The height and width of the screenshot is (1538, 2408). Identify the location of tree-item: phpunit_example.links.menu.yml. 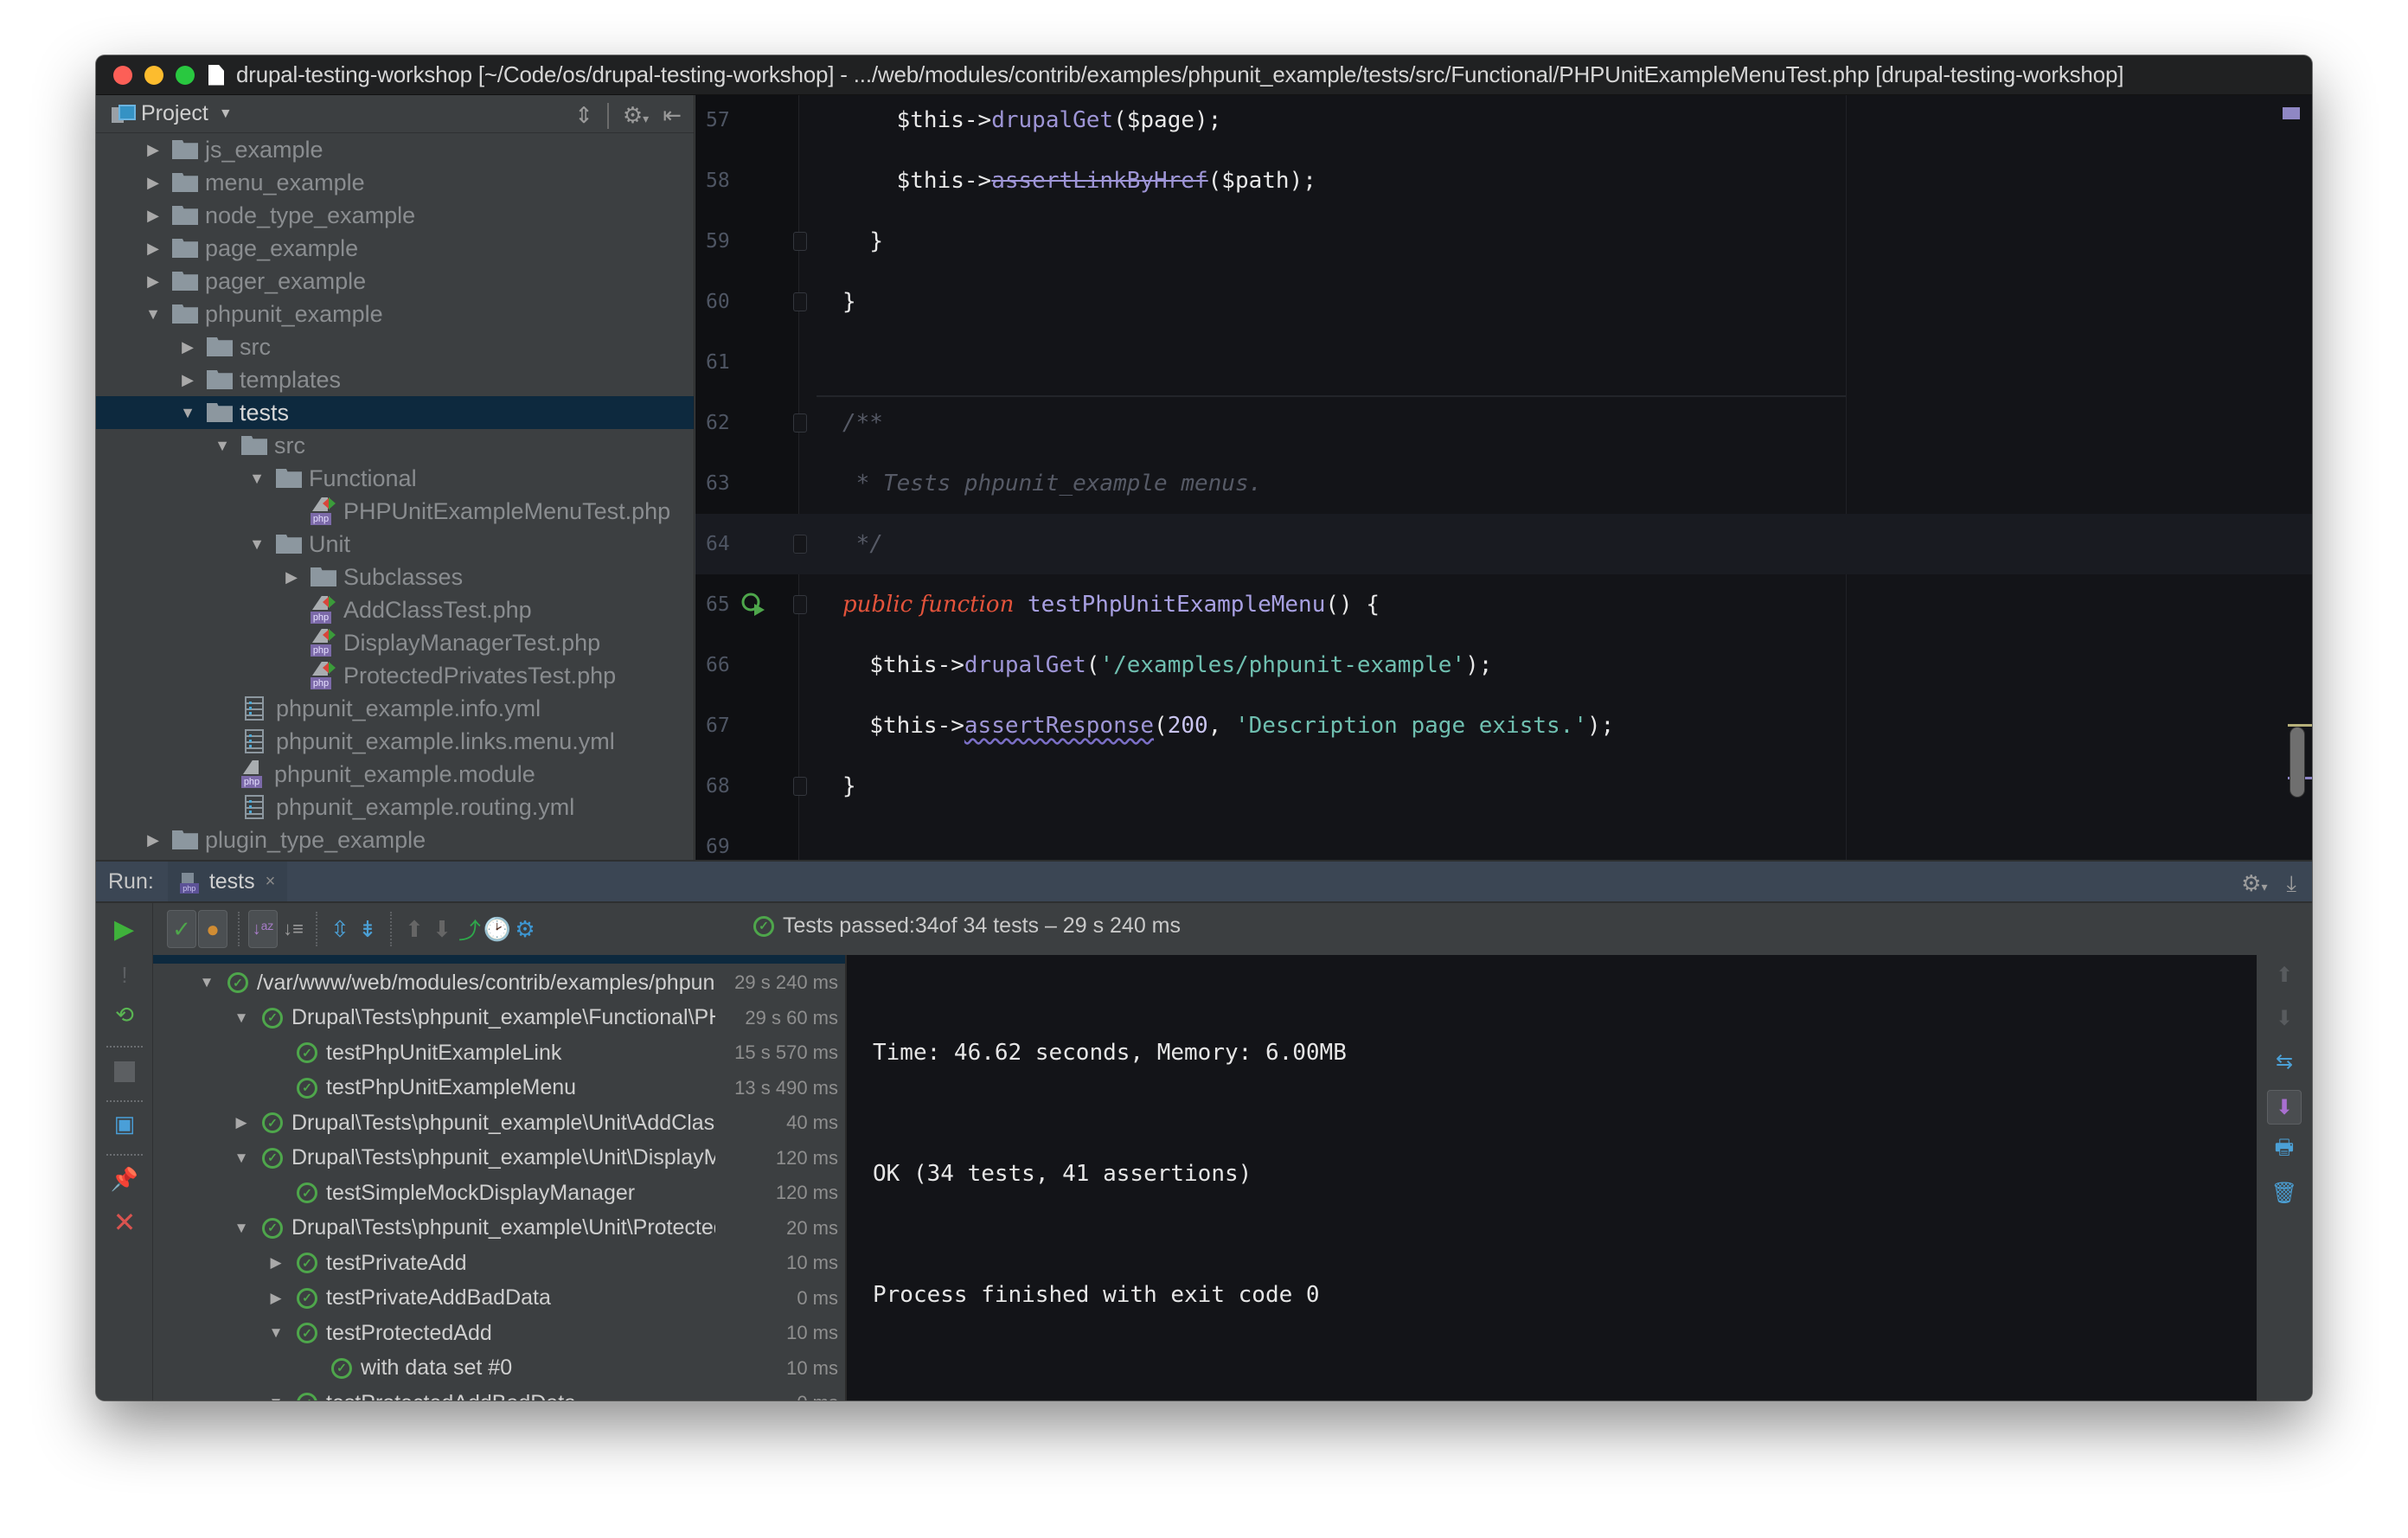
(395, 742).